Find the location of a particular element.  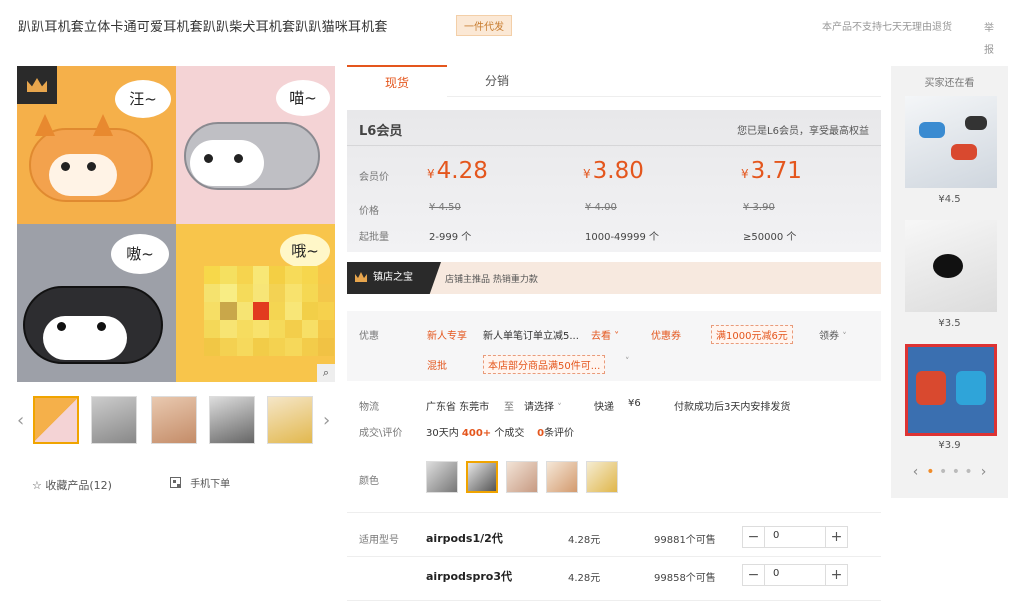

pixelated-pillow-image: 哦~ ⌕ is located at coordinates (255, 303).